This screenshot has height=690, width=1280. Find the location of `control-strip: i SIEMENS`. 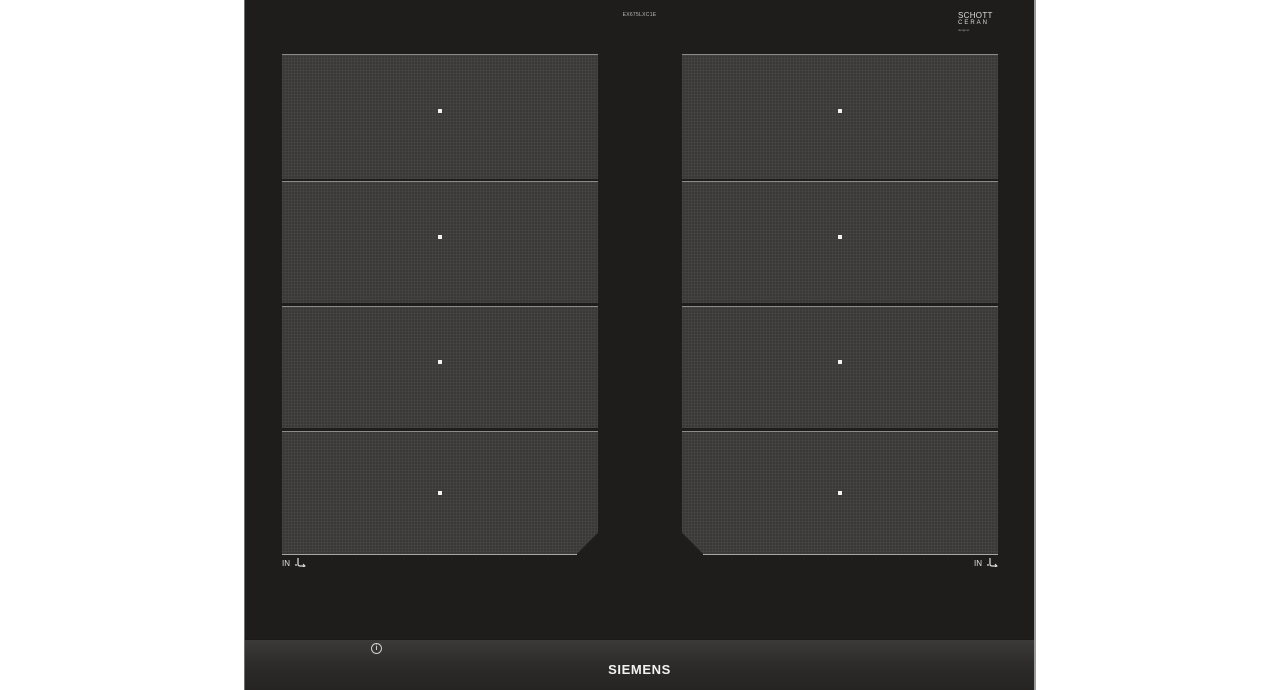

control-strip: i SIEMENS is located at coordinates (639, 664).